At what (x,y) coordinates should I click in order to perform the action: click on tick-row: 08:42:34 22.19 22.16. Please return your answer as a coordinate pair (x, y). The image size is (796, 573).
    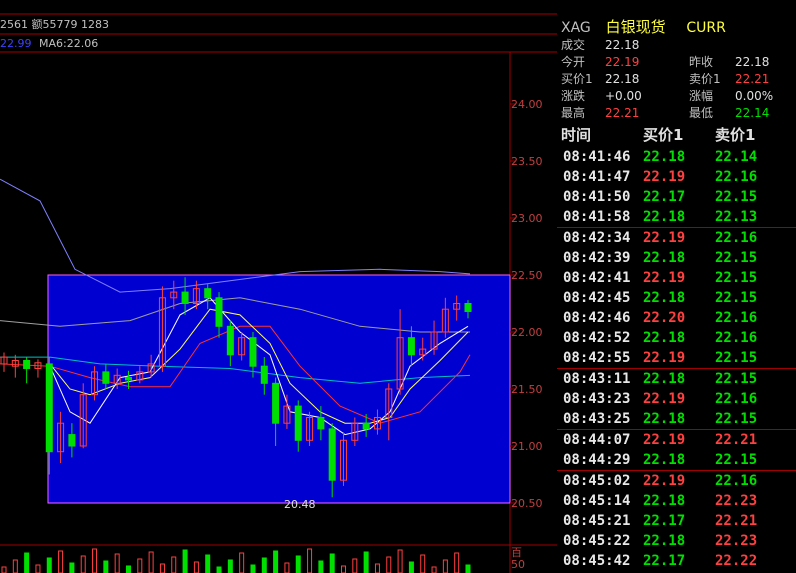
    Looking at the image, I should click on (676, 238).